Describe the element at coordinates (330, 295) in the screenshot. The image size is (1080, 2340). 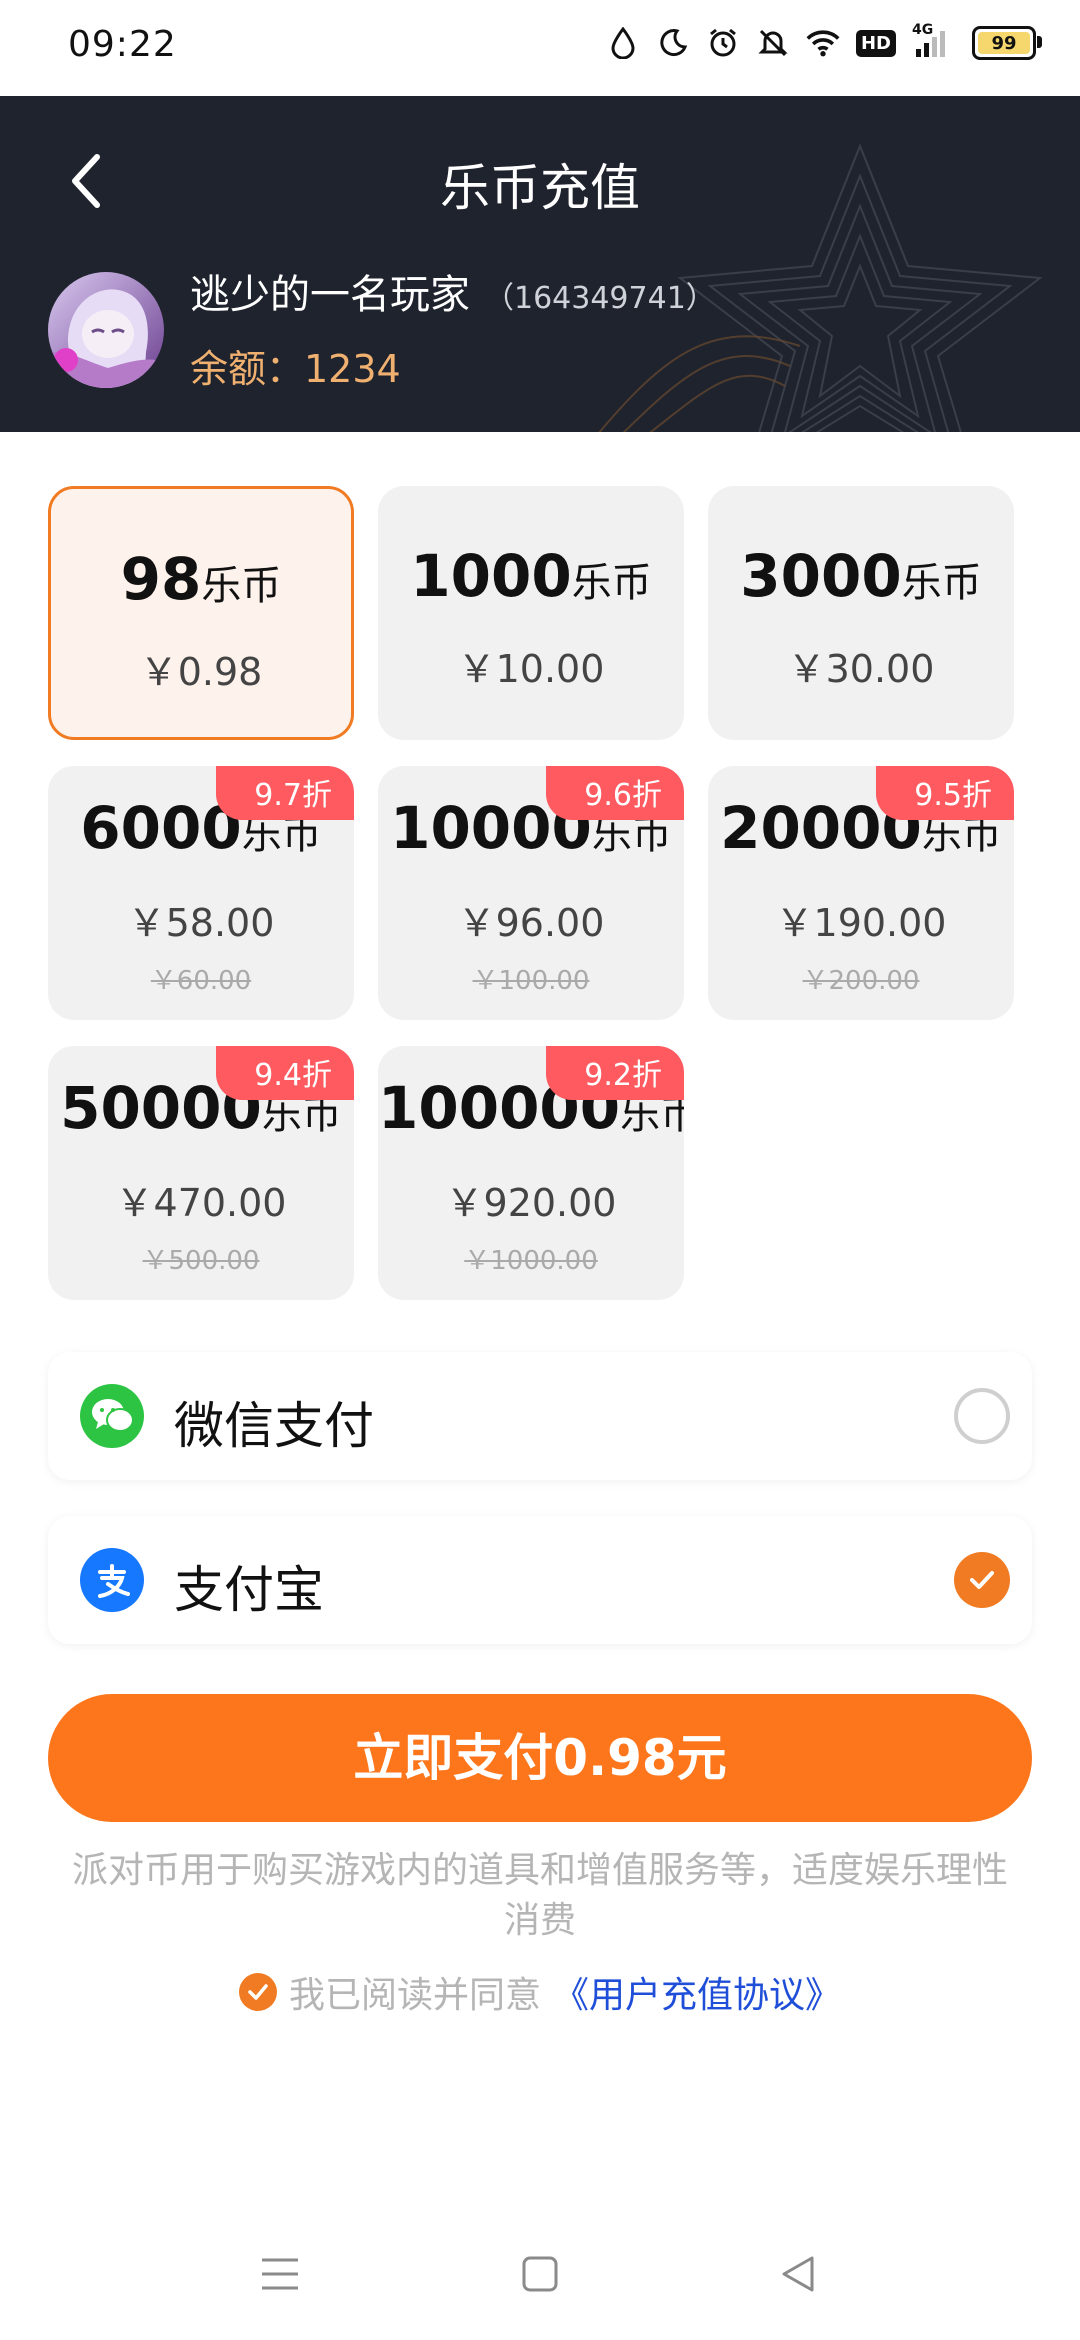
I see `username-text: 逃少的一名玩家` at that location.